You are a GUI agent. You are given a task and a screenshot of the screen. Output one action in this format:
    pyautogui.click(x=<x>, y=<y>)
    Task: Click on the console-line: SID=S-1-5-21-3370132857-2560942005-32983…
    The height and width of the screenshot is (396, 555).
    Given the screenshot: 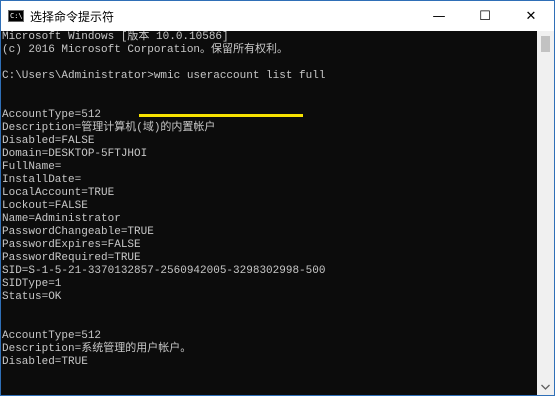 What is the action you would take?
    pyautogui.click(x=164, y=271)
    